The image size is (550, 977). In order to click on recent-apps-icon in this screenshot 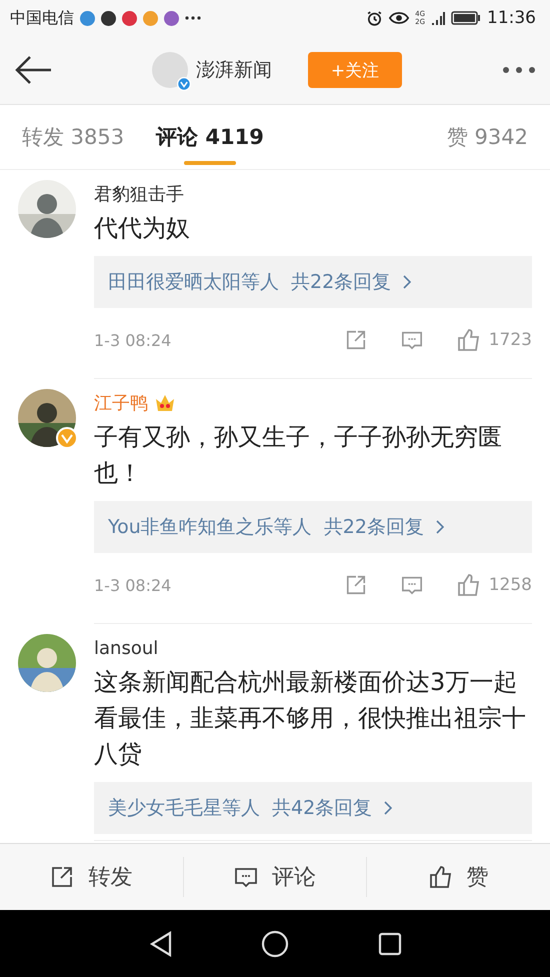, I will do `click(390, 944)`.